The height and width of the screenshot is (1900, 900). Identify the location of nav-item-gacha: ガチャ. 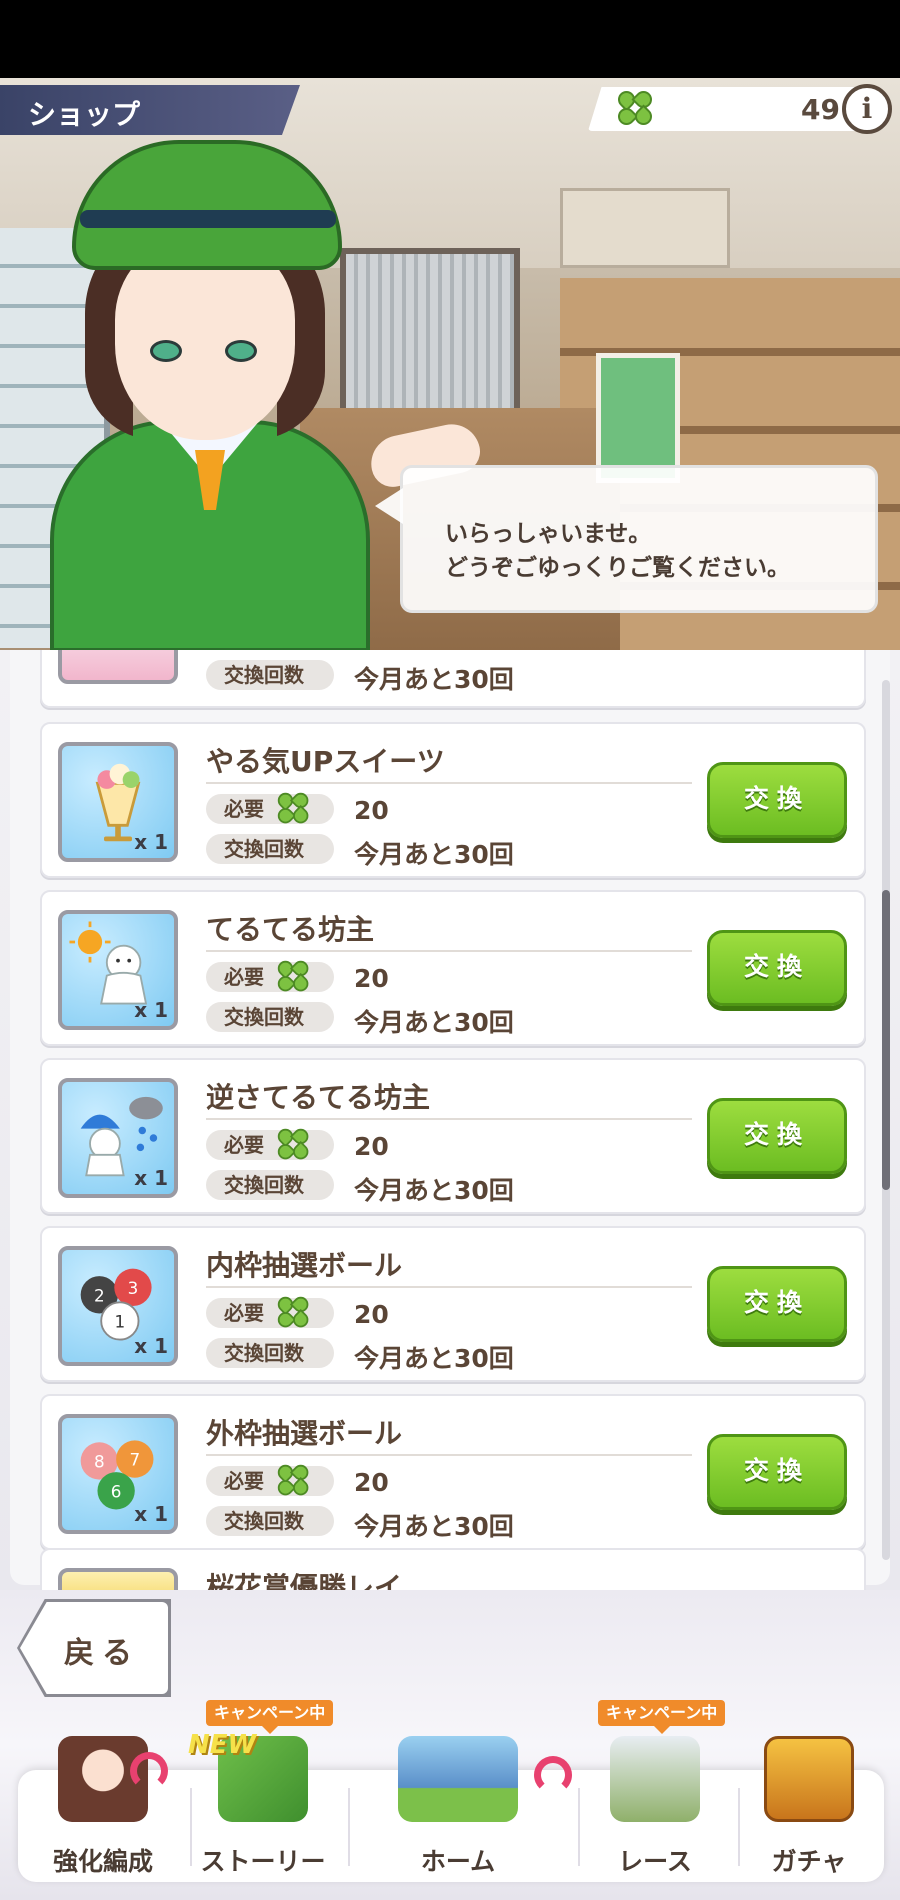
(809, 1809).